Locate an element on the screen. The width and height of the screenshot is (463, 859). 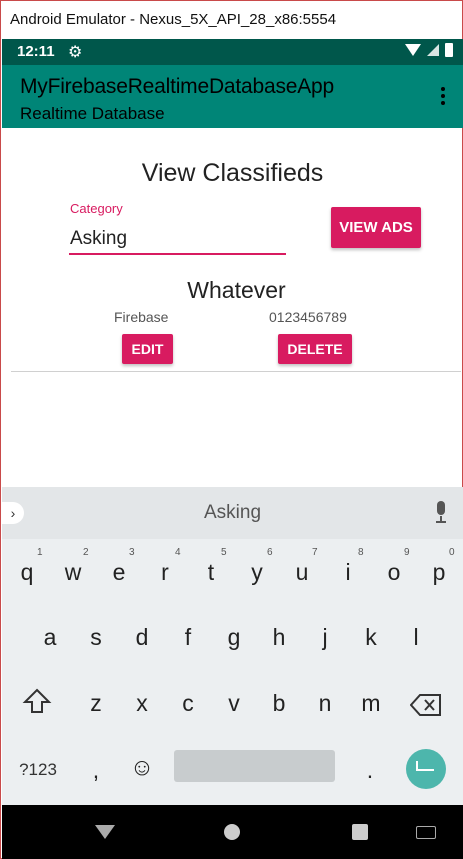
signal-icon is located at coordinates (433, 50).